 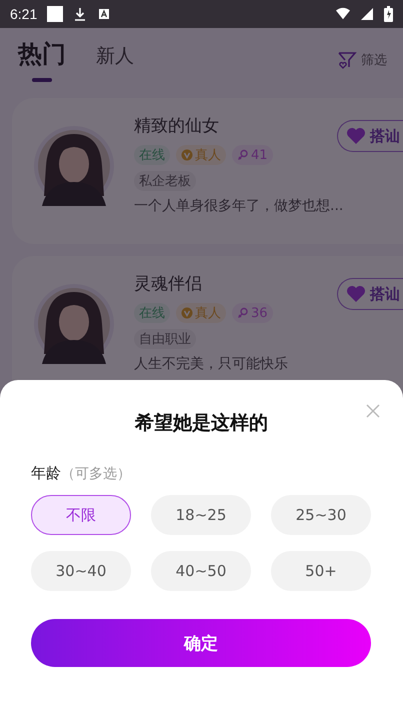 What do you see at coordinates (176, 126) in the screenshot?
I see `profile-name: 精致的仙女` at bounding box center [176, 126].